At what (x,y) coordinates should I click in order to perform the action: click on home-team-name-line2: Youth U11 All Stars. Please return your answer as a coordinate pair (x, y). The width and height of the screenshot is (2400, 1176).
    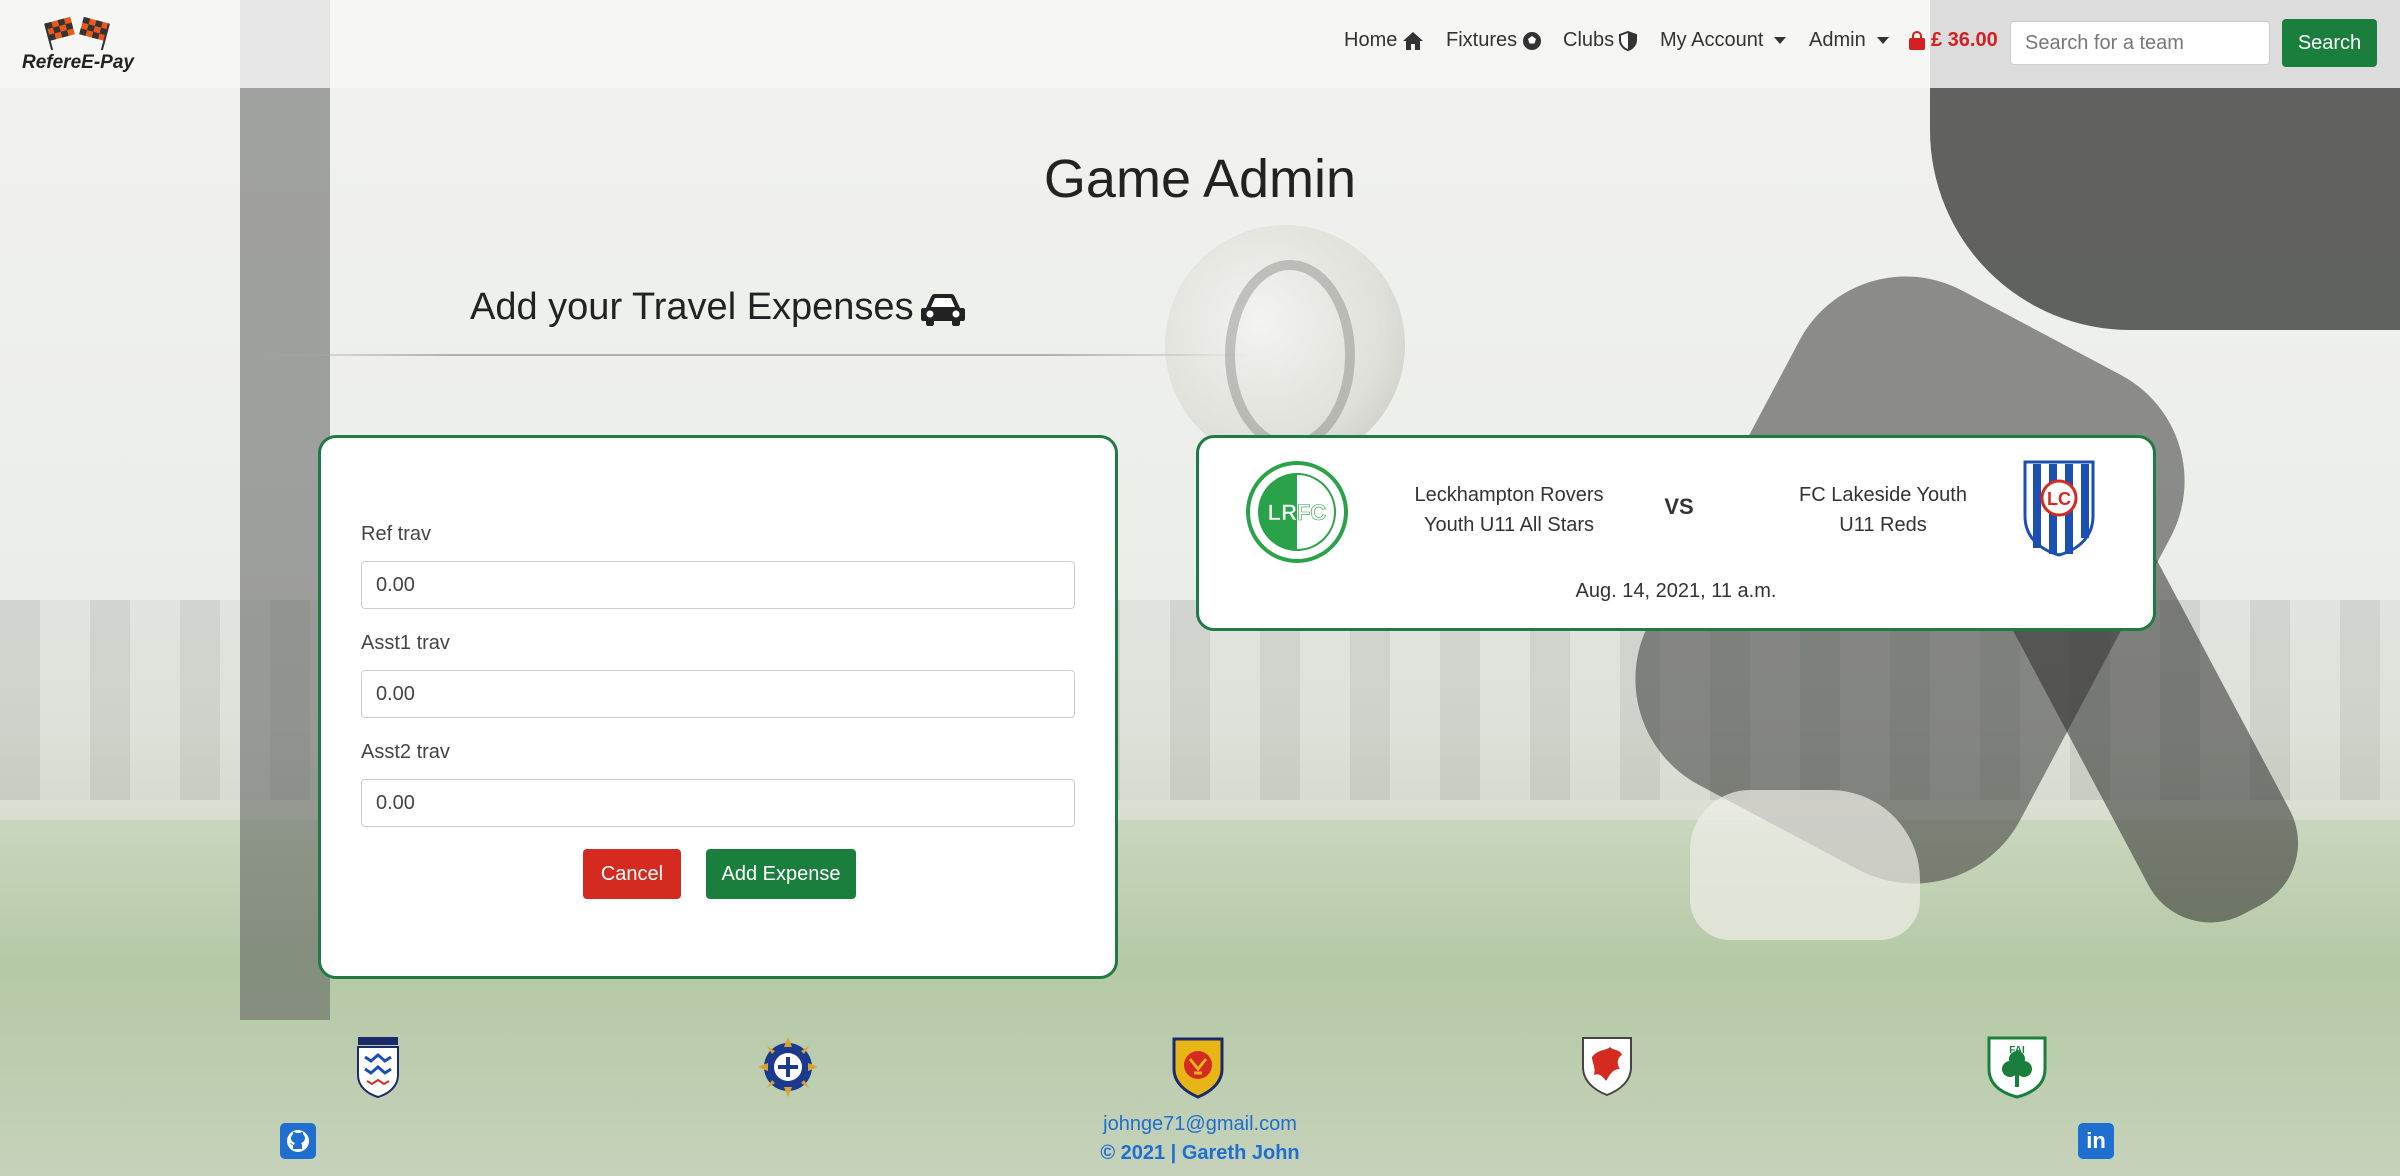
    Looking at the image, I should click on (1509, 525).